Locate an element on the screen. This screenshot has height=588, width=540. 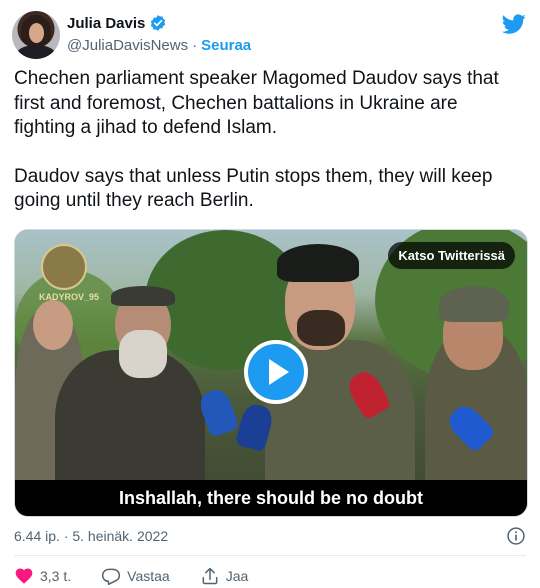
thumbnail-person-helmet is located at coordinates (474, 304).